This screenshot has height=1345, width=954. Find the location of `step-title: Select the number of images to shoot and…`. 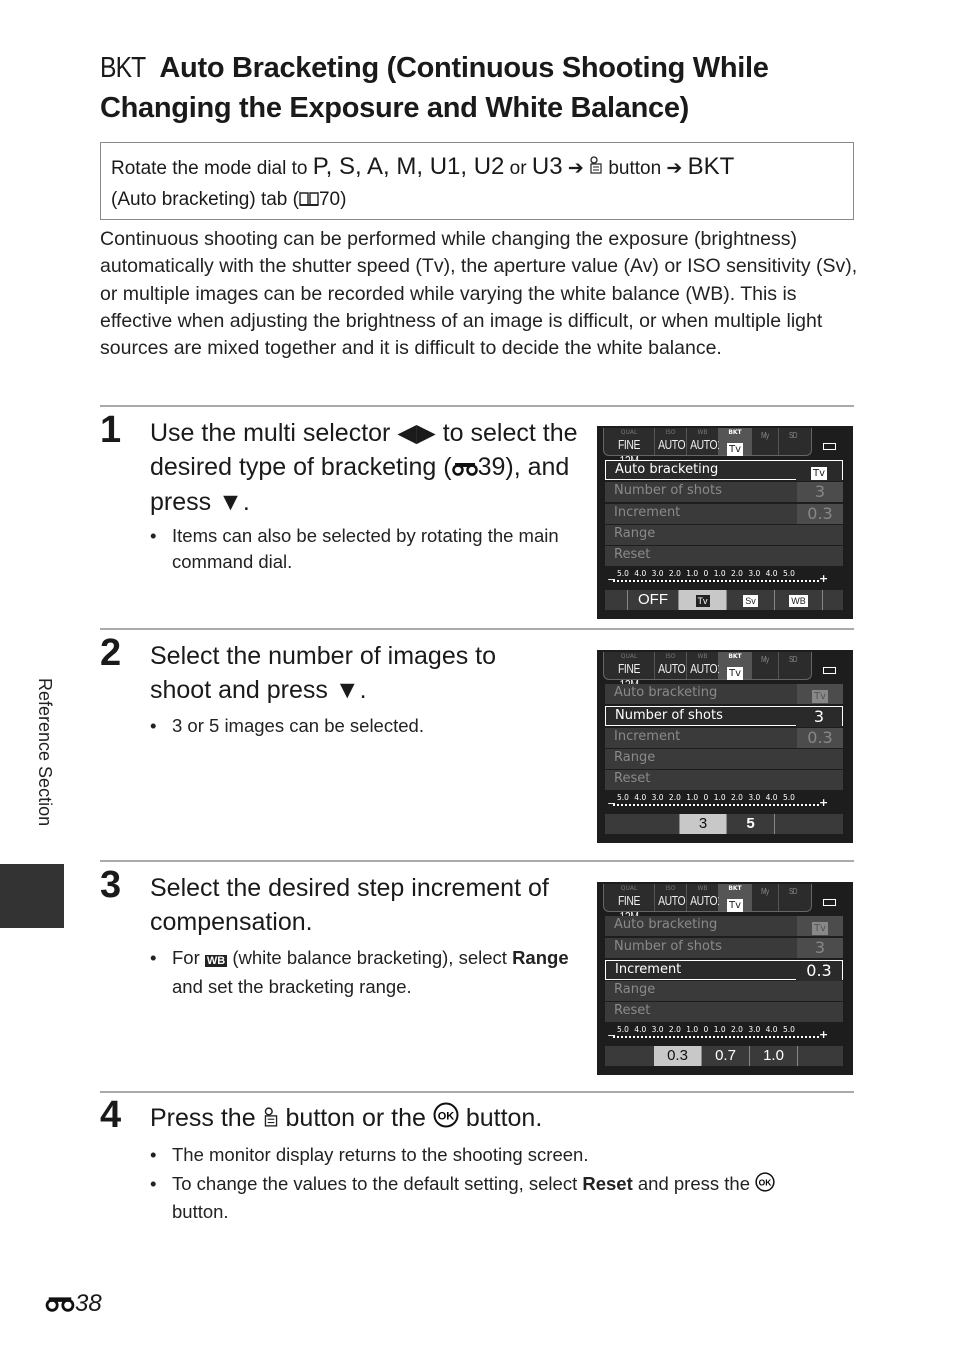

step-title: Select the number of images to shoot and… is located at coordinates (323, 673).